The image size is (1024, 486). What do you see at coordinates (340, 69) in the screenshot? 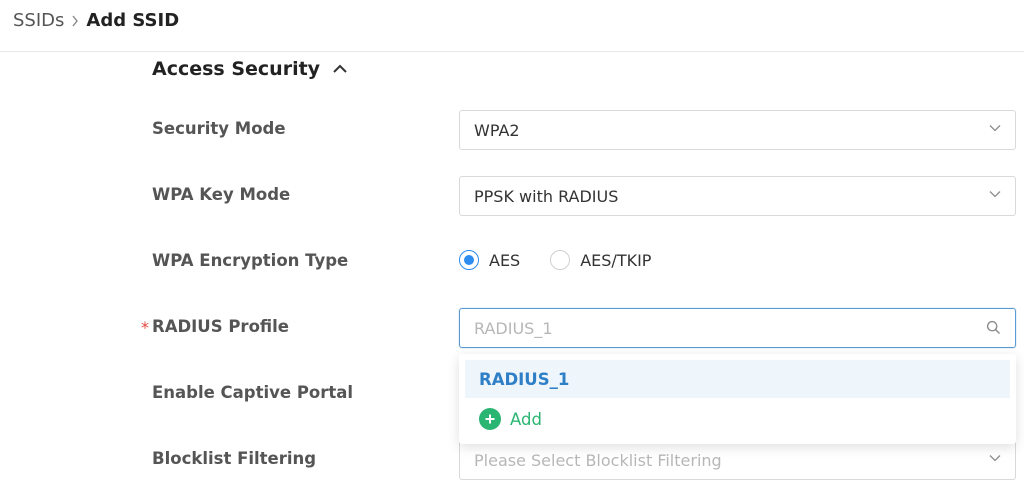
I see `chevron-up-icon` at bounding box center [340, 69].